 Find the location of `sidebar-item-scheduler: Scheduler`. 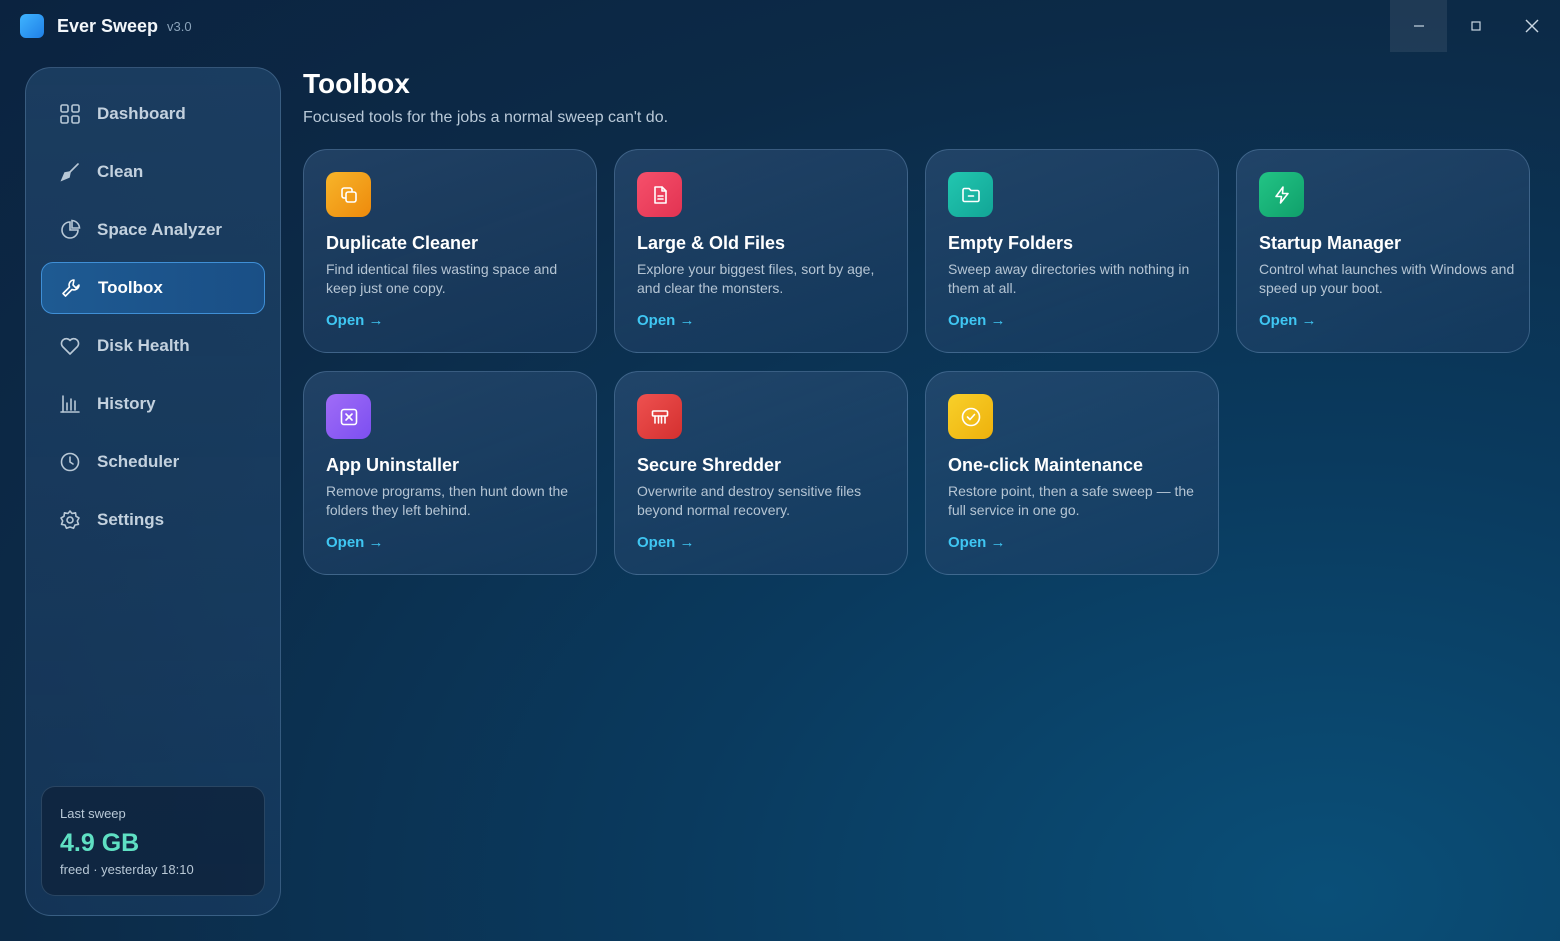

sidebar-item-scheduler: Scheduler is located at coordinates (153, 462).